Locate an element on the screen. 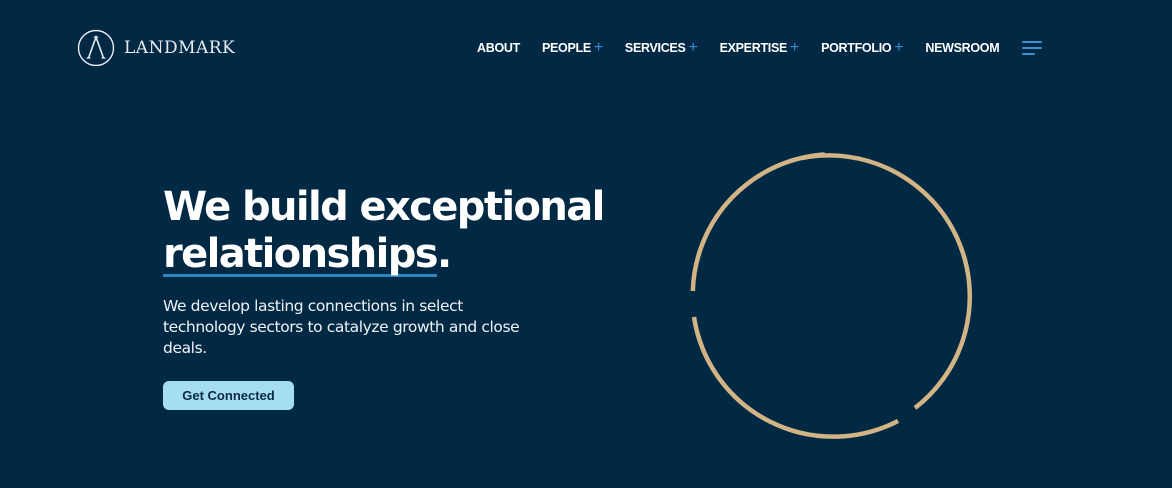 The image size is (1172, 488). nav-item-services: SERVICES + is located at coordinates (661, 47).